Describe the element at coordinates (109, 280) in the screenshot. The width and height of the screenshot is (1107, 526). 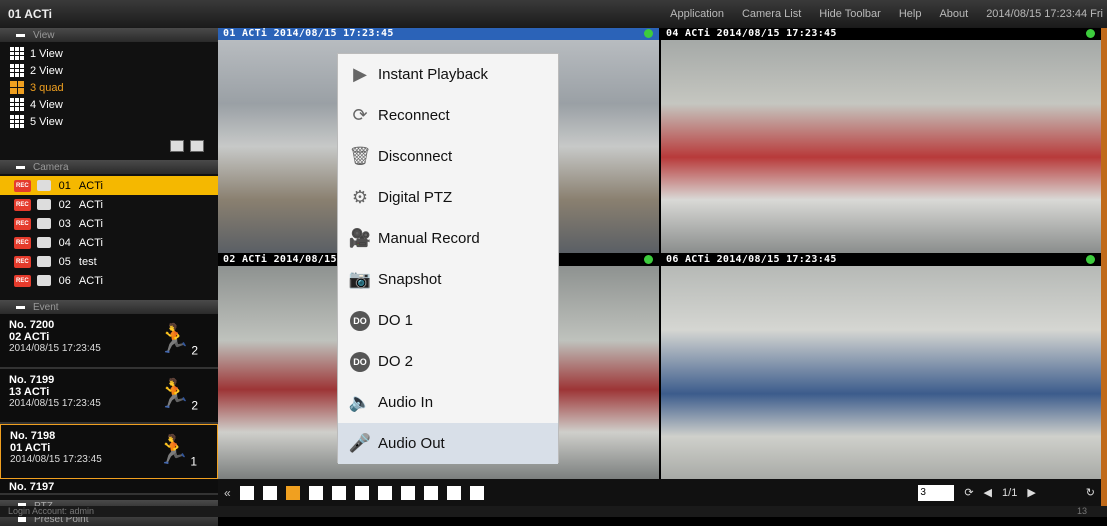
I see `camera-item-06: REC 06 ACTi` at that location.